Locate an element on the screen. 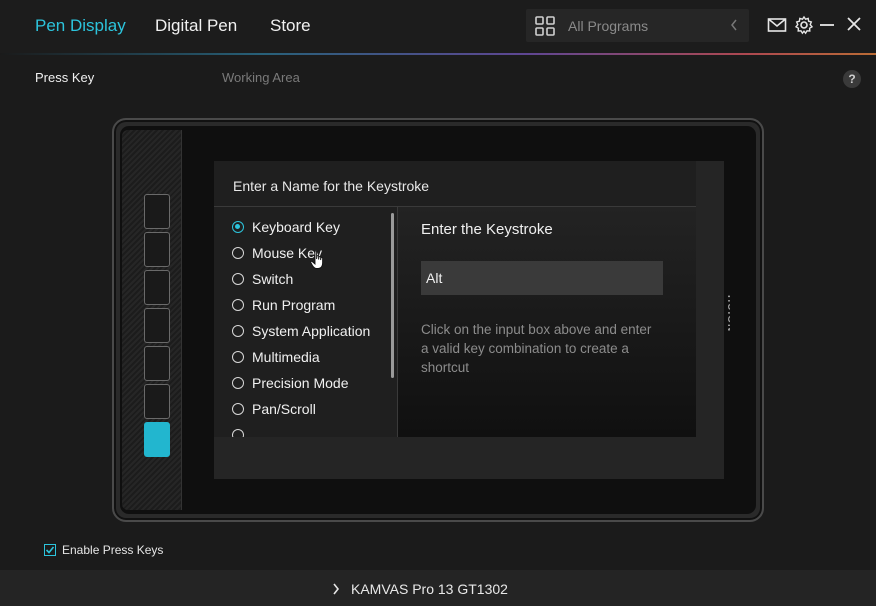 The image size is (876, 606). option-mouse-key: Mouse Key is located at coordinates (277, 253).